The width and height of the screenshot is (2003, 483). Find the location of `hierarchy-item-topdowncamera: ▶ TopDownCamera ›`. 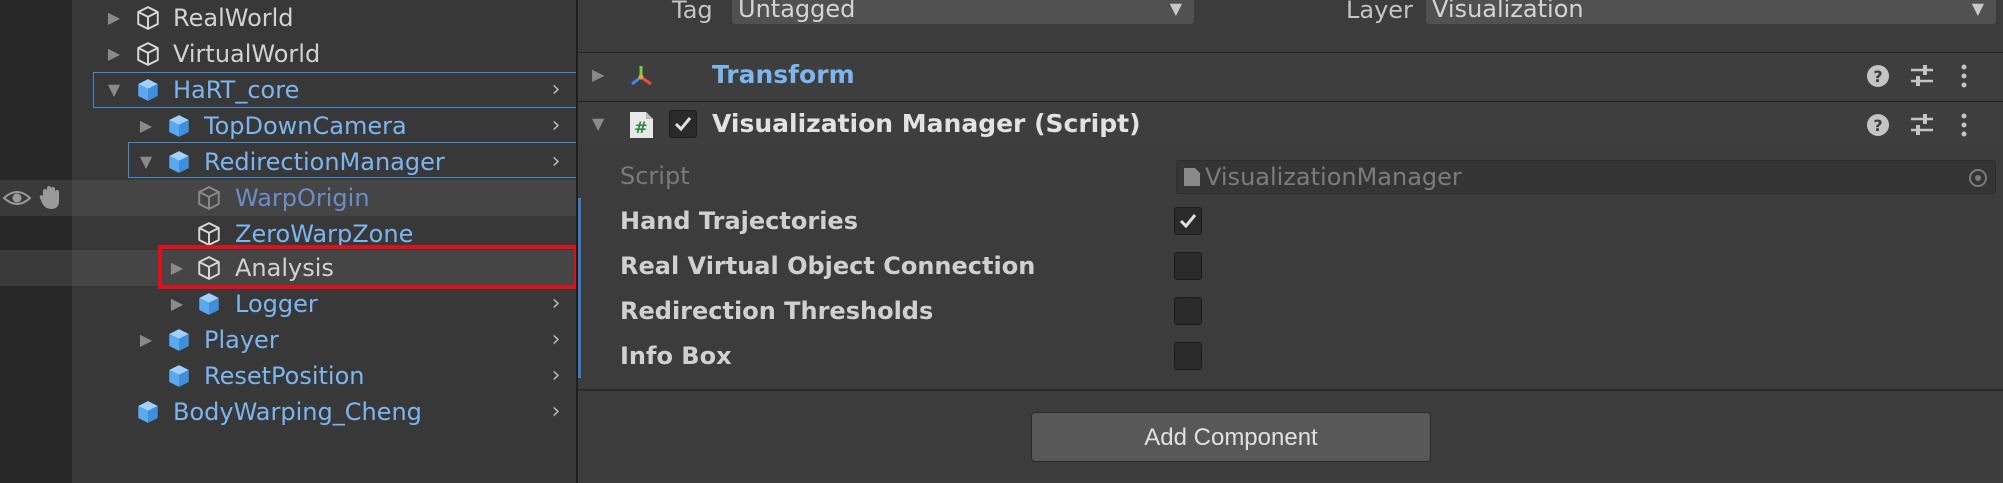

hierarchy-item-topdowncamera: ▶ TopDownCamera › is located at coordinates (288, 125).